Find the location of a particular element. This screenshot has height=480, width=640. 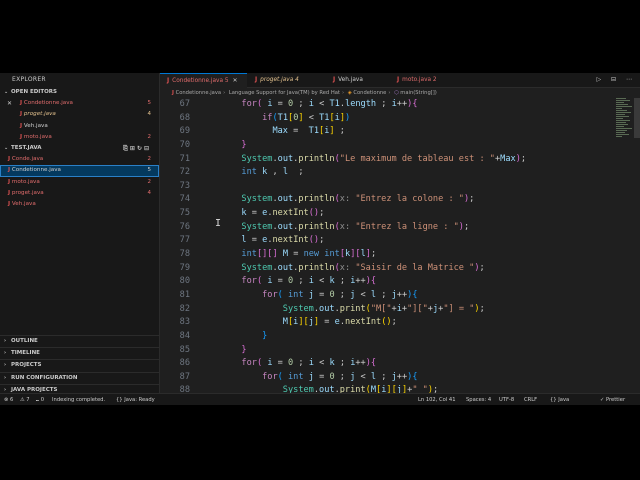

explorer-header: EXPLORER is located at coordinates (29, 79).